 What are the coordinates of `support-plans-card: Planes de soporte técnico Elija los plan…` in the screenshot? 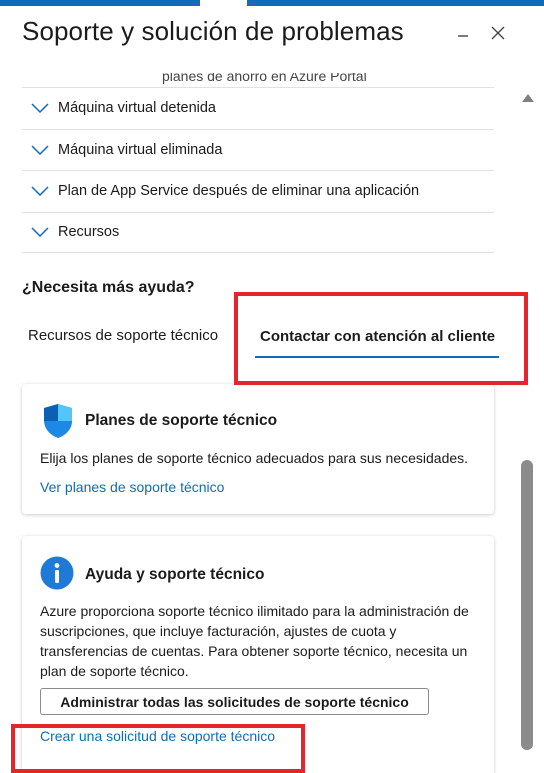 It's located at (258, 449).